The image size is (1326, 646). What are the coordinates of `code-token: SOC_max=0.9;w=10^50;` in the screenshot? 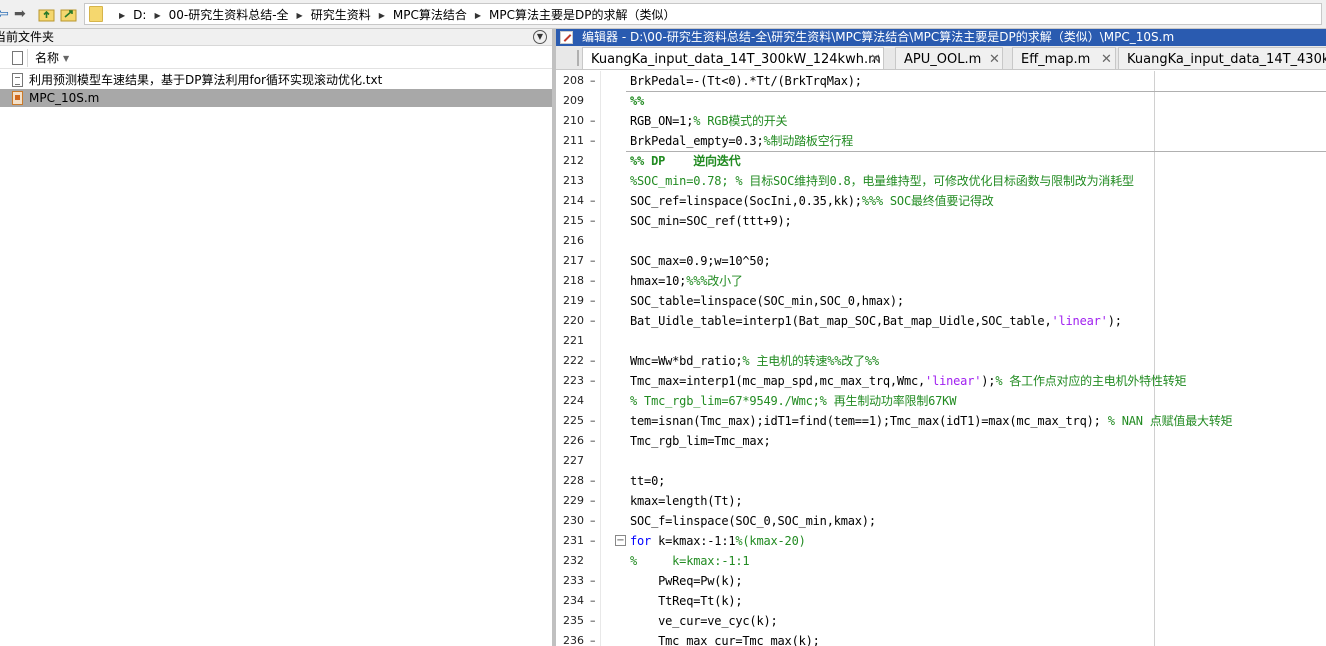 It's located at (700, 261).